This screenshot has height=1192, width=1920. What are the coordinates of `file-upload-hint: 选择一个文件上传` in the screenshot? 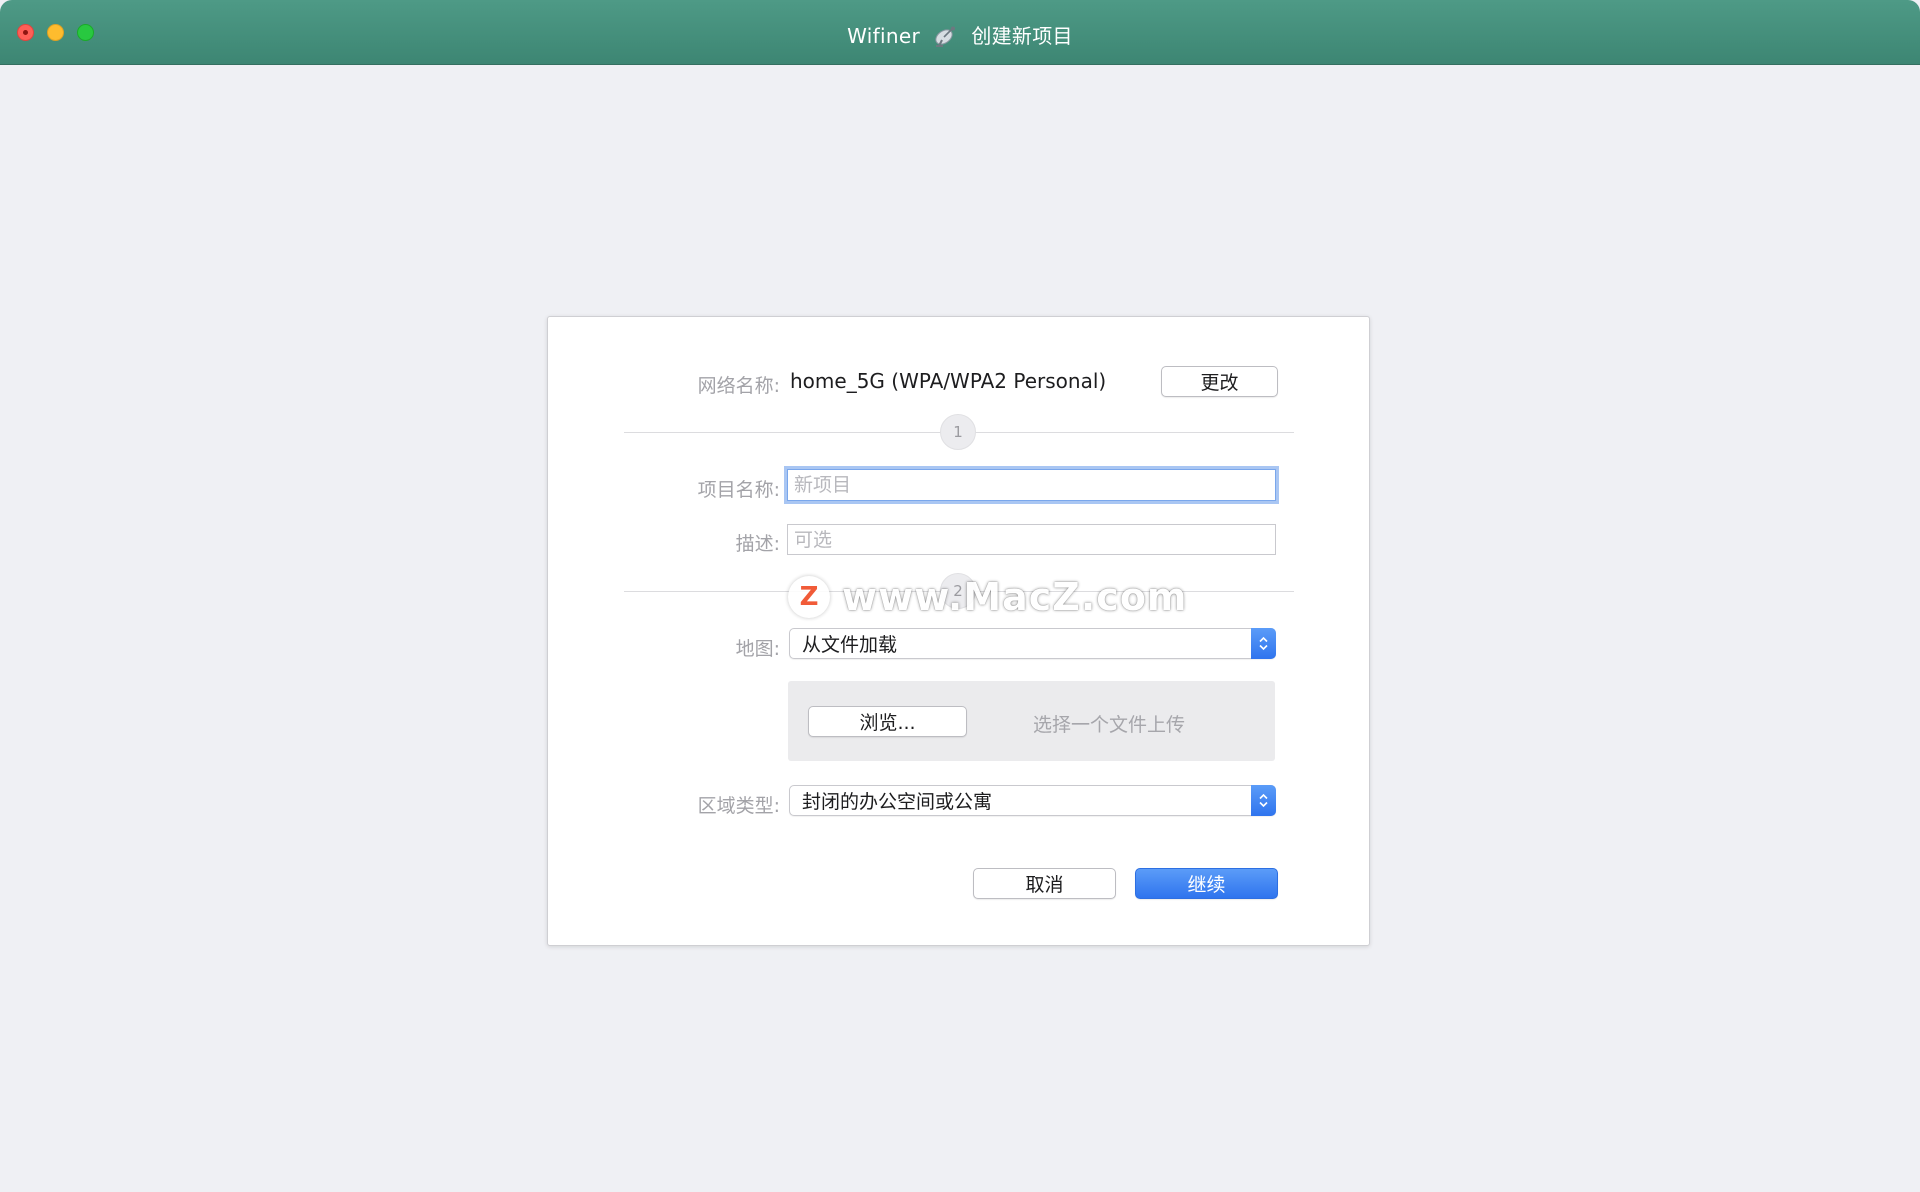 It's located at (1109, 725).